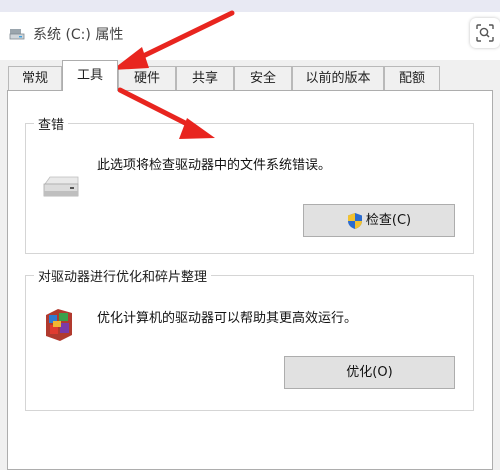 Image resolution: width=500 pixels, height=470 pixels. I want to click on tab-hardware: 硬件, so click(147, 78).